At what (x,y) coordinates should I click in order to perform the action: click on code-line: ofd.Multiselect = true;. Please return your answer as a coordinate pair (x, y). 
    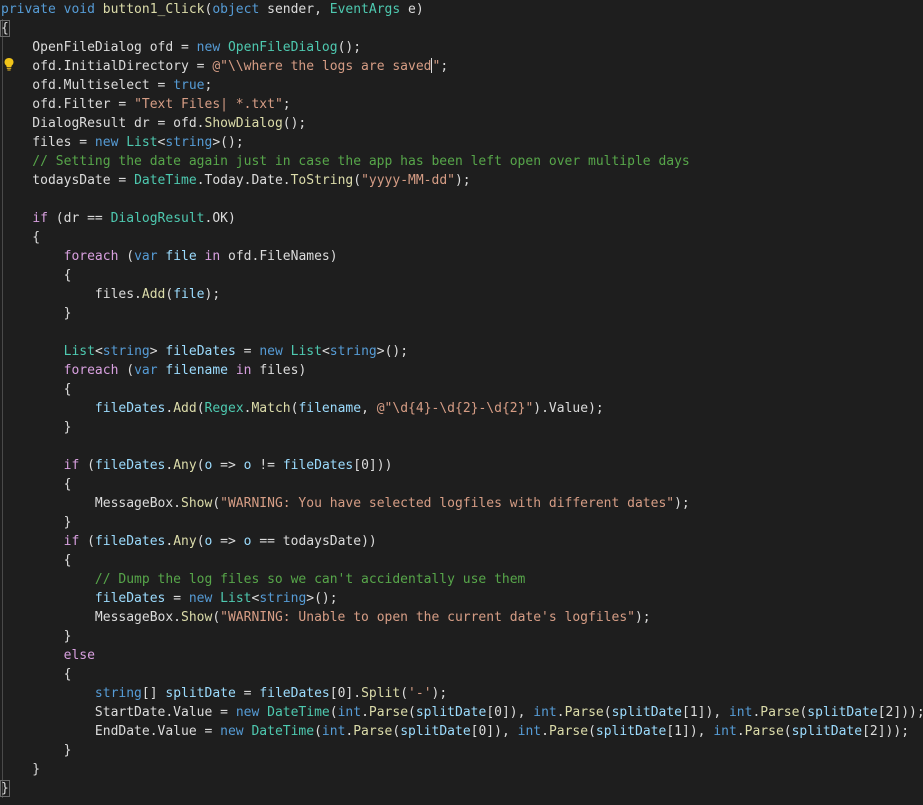
    Looking at the image, I should click on (461, 85).